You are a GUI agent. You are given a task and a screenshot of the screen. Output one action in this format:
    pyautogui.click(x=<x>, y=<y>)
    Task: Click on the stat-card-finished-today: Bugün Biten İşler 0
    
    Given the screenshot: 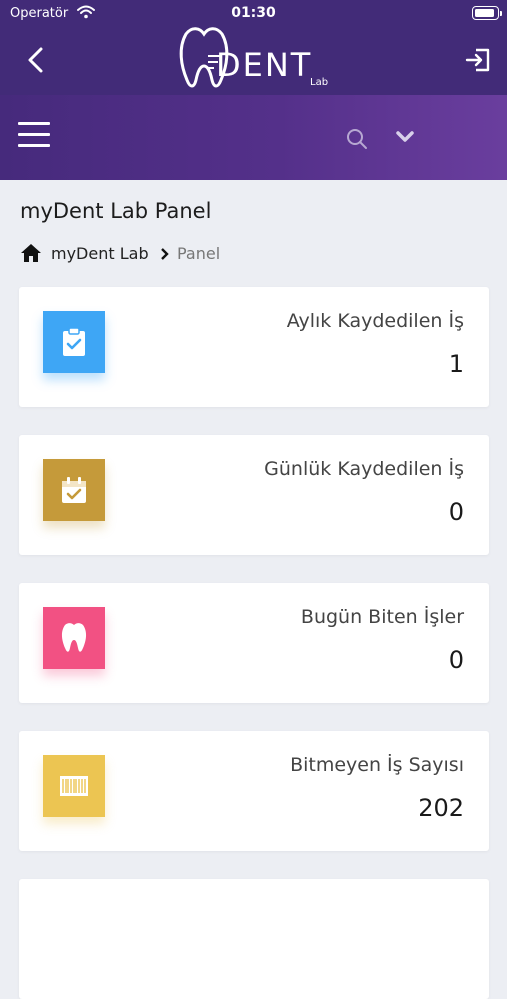 What is the action you would take?
    pyautogui.click(x=254, y=643)
    